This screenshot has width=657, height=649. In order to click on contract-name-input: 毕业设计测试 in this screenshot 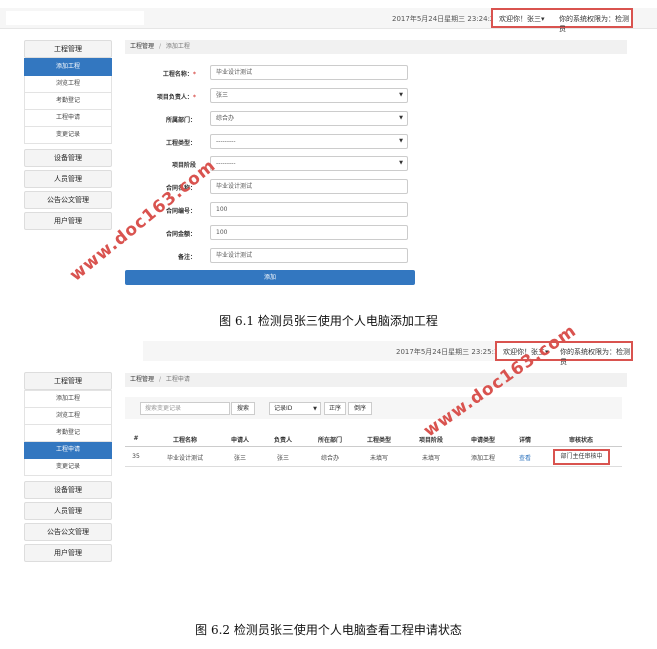, I will do `click(309, 186)`.